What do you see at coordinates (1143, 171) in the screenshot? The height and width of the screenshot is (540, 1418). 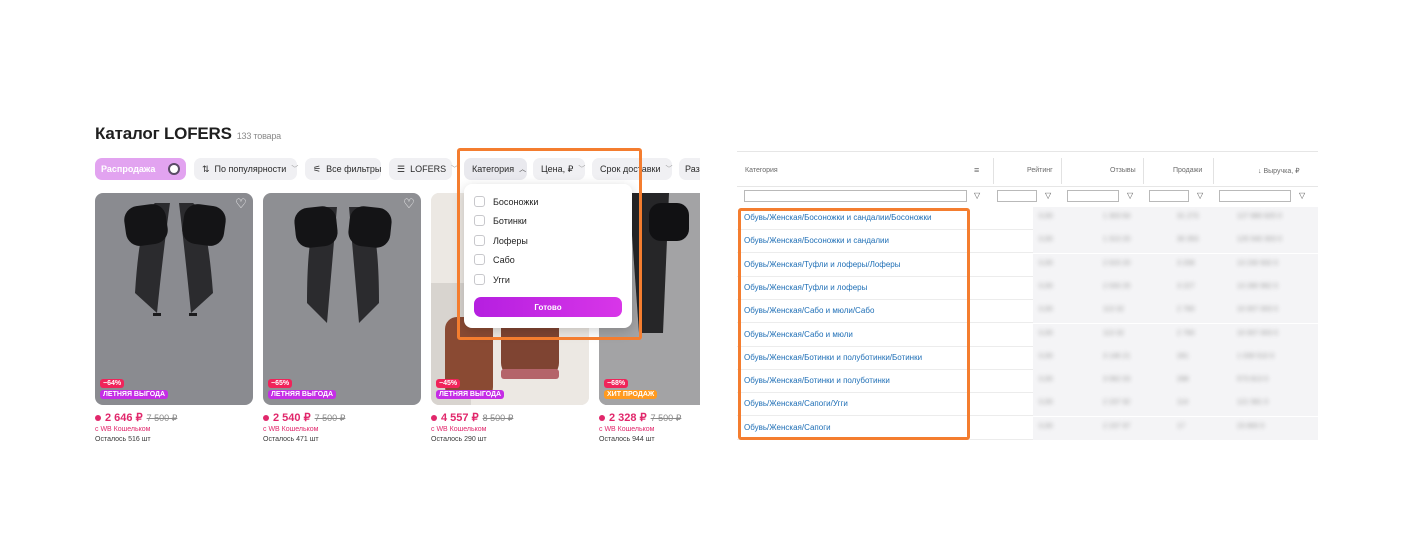 I see `column-divider` at bounding box center [1143, 171].